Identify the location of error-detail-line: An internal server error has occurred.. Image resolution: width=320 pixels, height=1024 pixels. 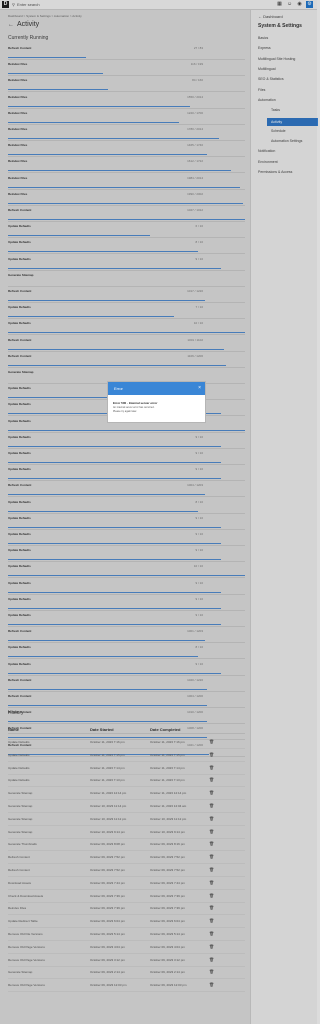
(134, 407).